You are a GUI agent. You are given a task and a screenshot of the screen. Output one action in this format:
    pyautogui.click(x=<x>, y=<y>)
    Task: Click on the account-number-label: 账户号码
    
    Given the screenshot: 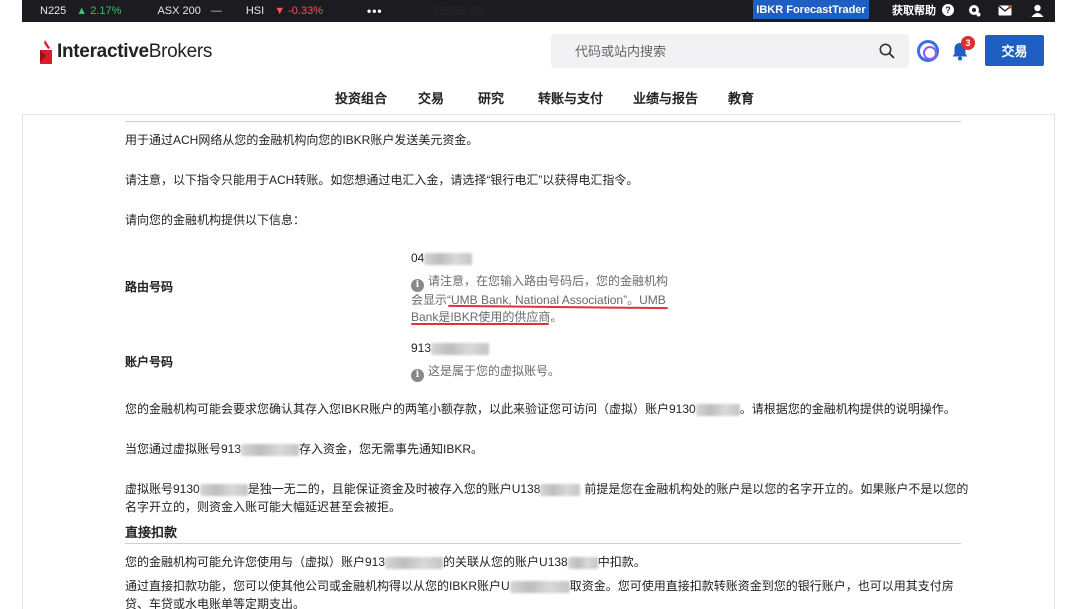 What is the action you would take?
    pyautogui.click(x=149, y=362)
    